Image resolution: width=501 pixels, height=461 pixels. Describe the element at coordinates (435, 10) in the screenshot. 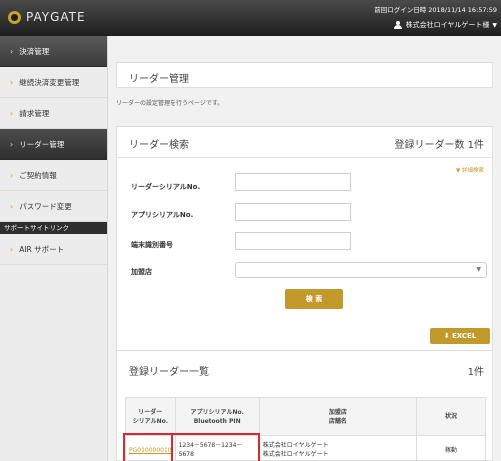

I see `last-login-text: 前回ログイン日時 2018/11/14 16:57:59` at that location.